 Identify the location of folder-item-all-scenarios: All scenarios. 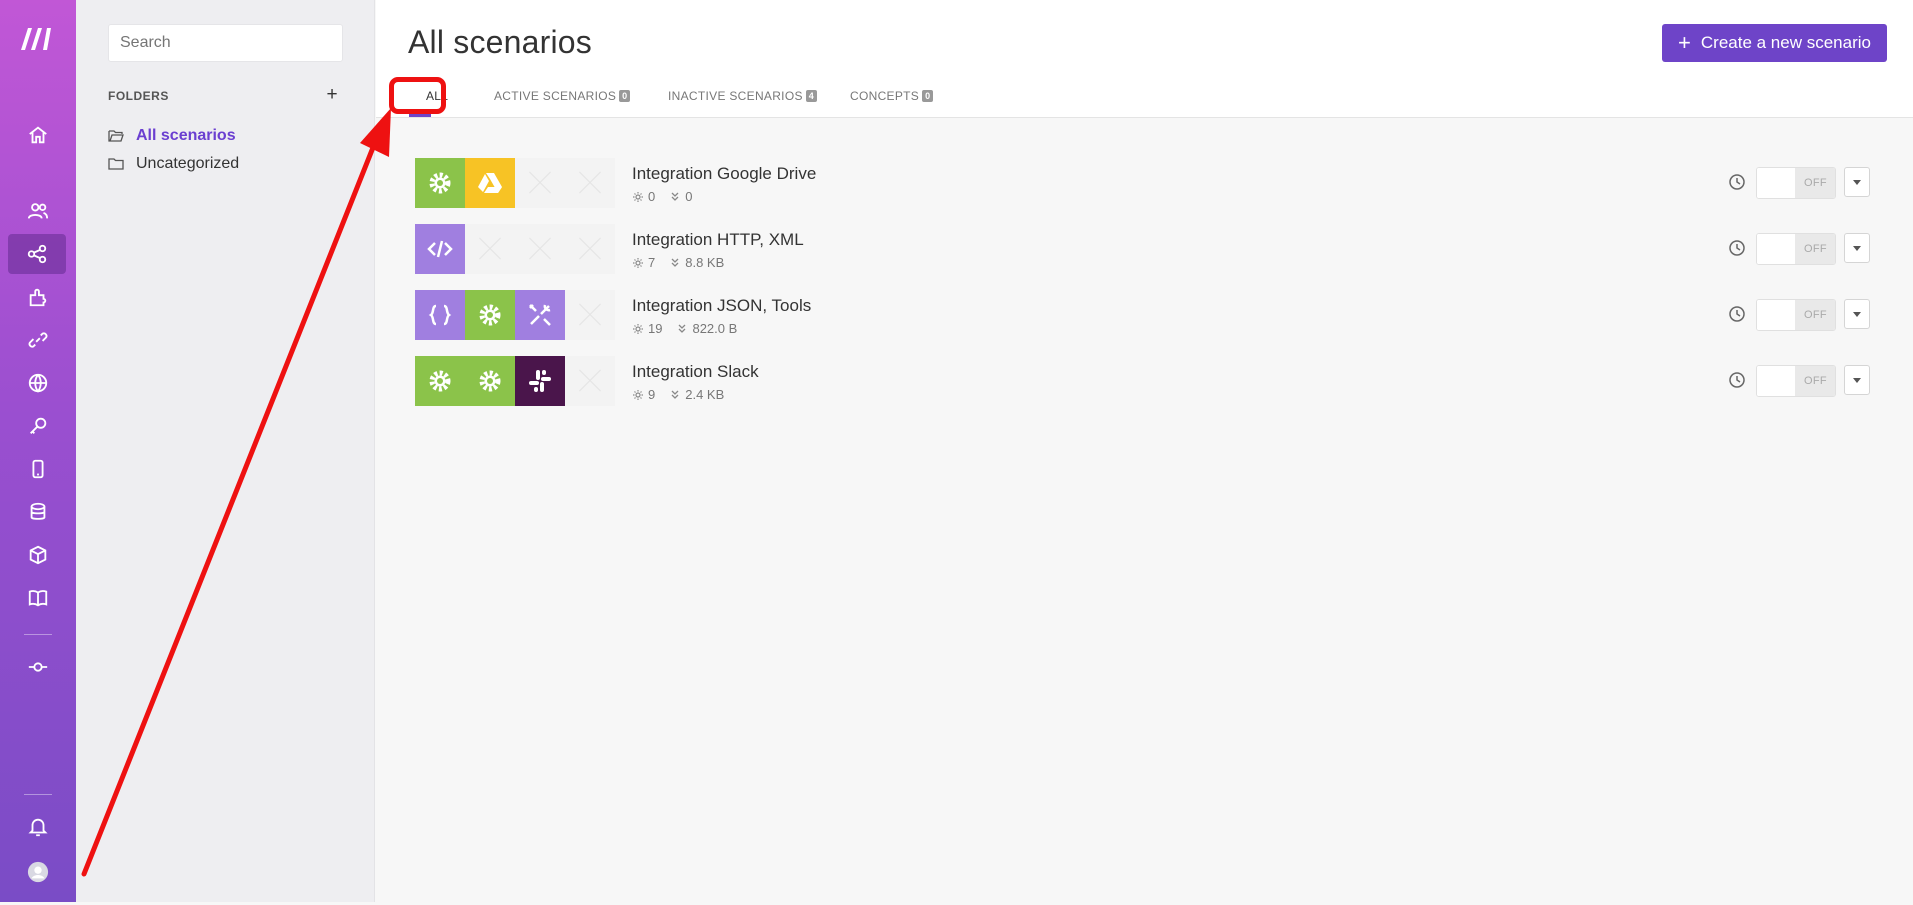
(172, 136).